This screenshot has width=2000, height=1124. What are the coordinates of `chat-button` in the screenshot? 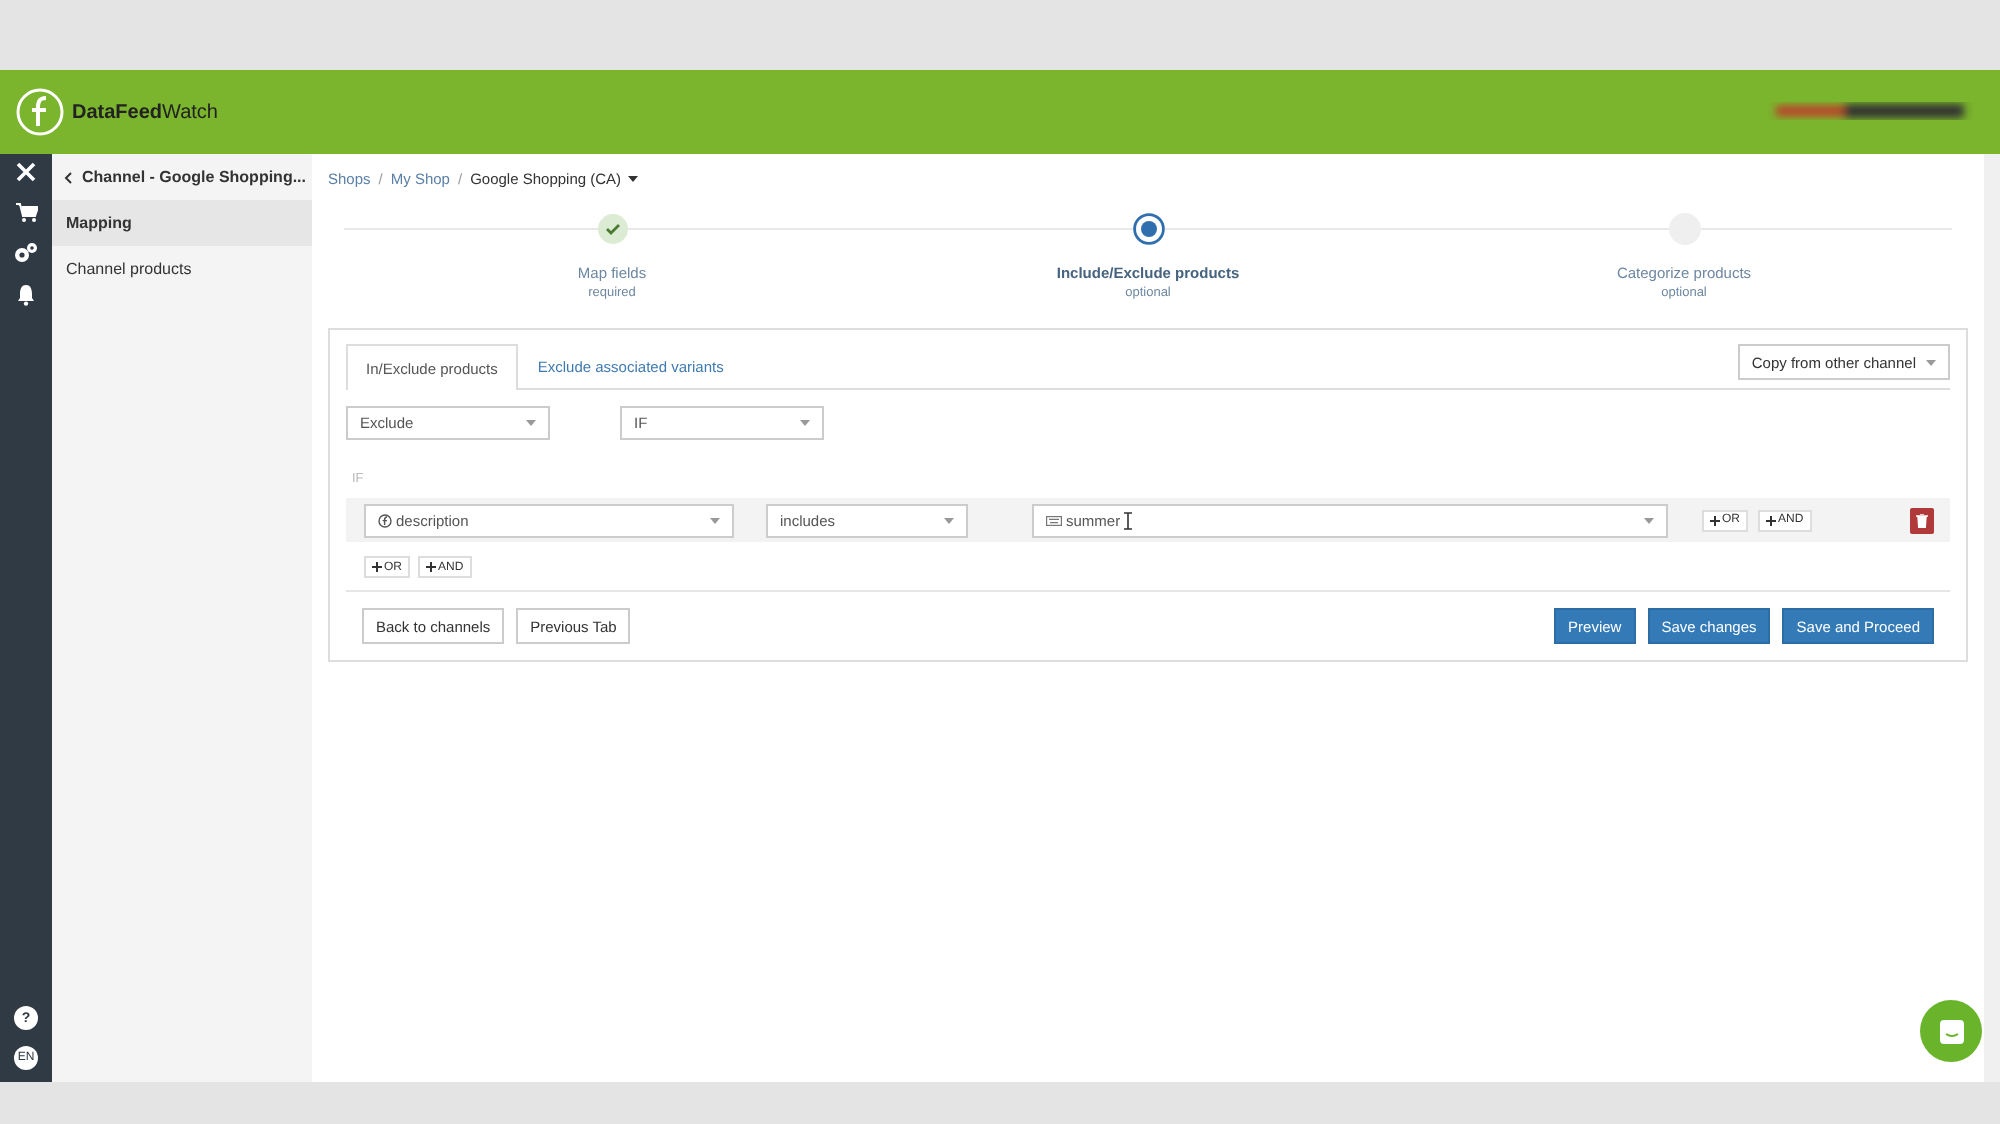 It's located at (1951, 1031).